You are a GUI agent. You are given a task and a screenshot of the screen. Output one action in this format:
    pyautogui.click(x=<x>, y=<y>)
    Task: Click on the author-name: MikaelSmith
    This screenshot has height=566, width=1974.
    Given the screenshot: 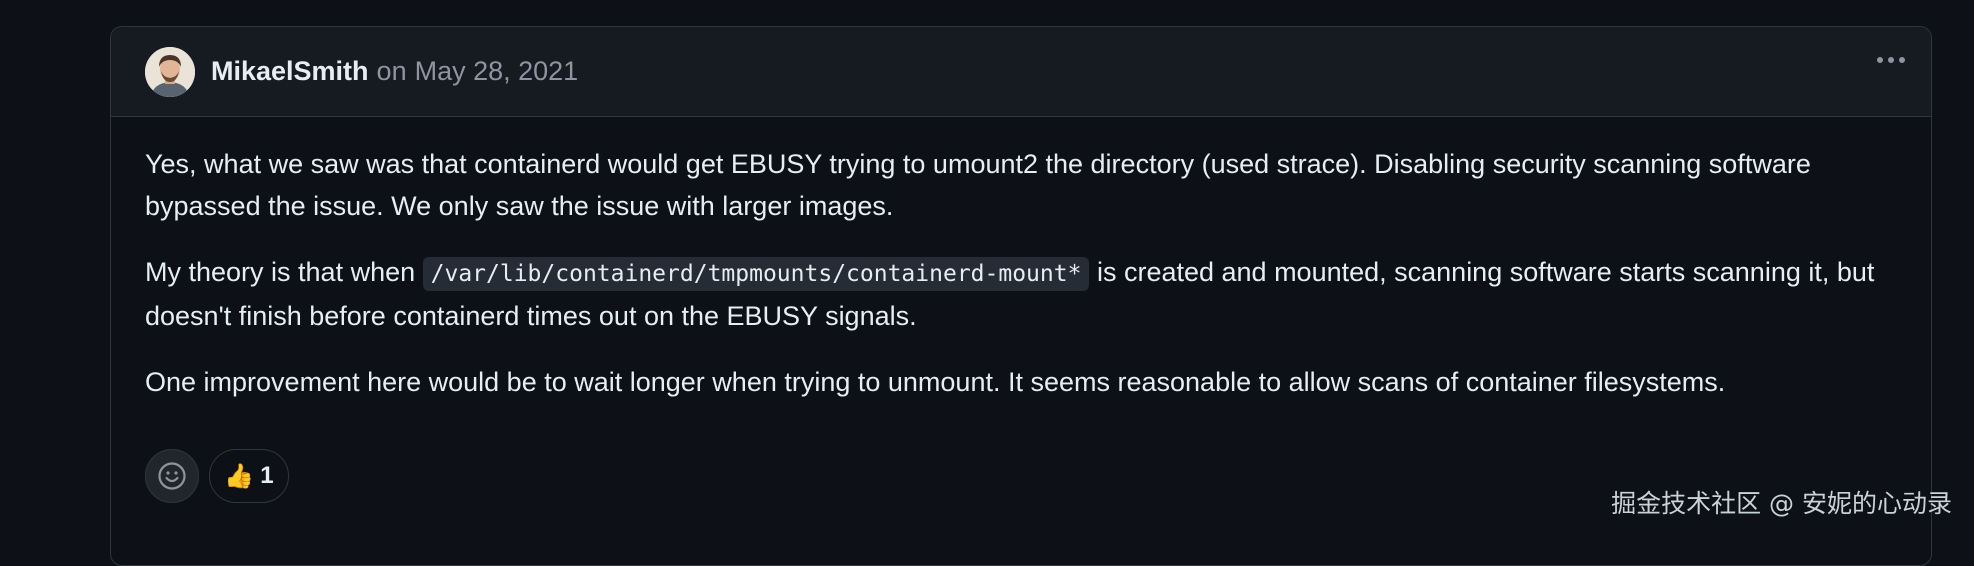 What is the action you would take?
    pyautogui.click(x=290, y=71)
    